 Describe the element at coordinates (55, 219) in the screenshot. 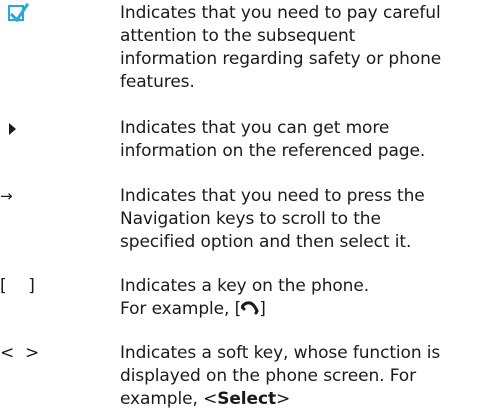

I see `symbol-cell: →` at that location.